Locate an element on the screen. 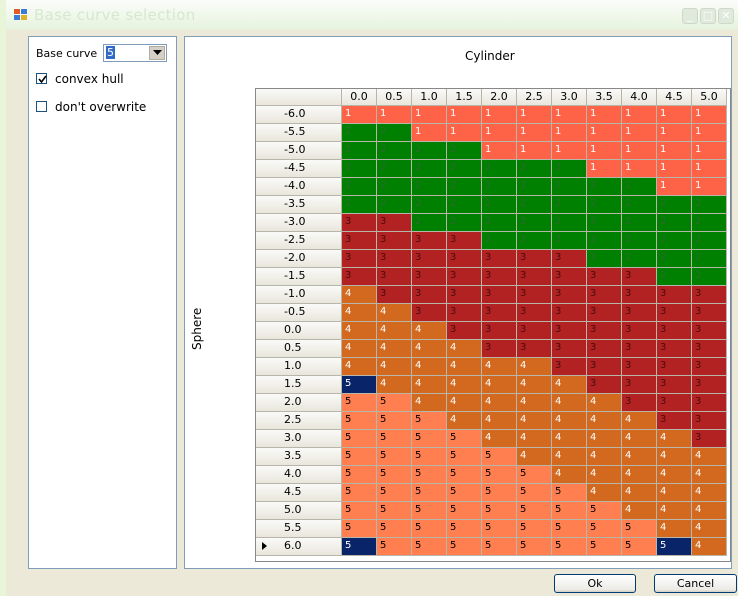  column-header: 1.0 is located at coordinates (429, 97).